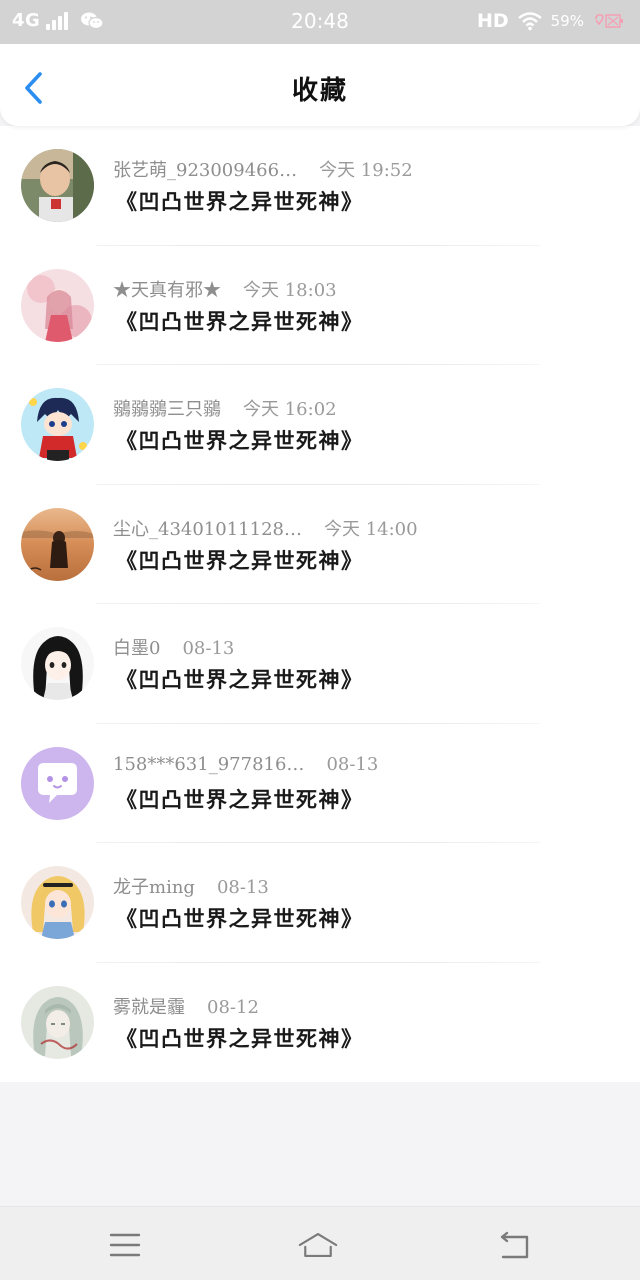 The image size is (640, 1280). Describe the element at coordinates (290, 409) in the screenshot. I see `timestamp: 今天 16:02` at that location.